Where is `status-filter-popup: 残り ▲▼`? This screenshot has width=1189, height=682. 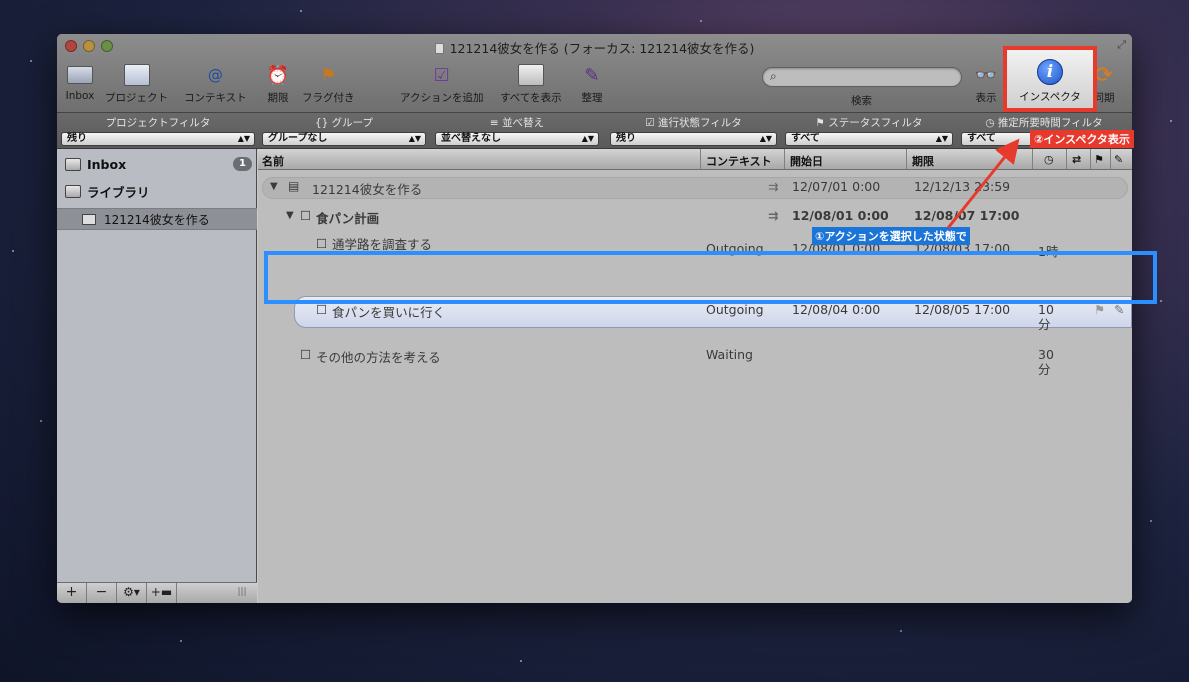
status-filter-popup: 残り ▲▼ is located at coordinates (693, 139).